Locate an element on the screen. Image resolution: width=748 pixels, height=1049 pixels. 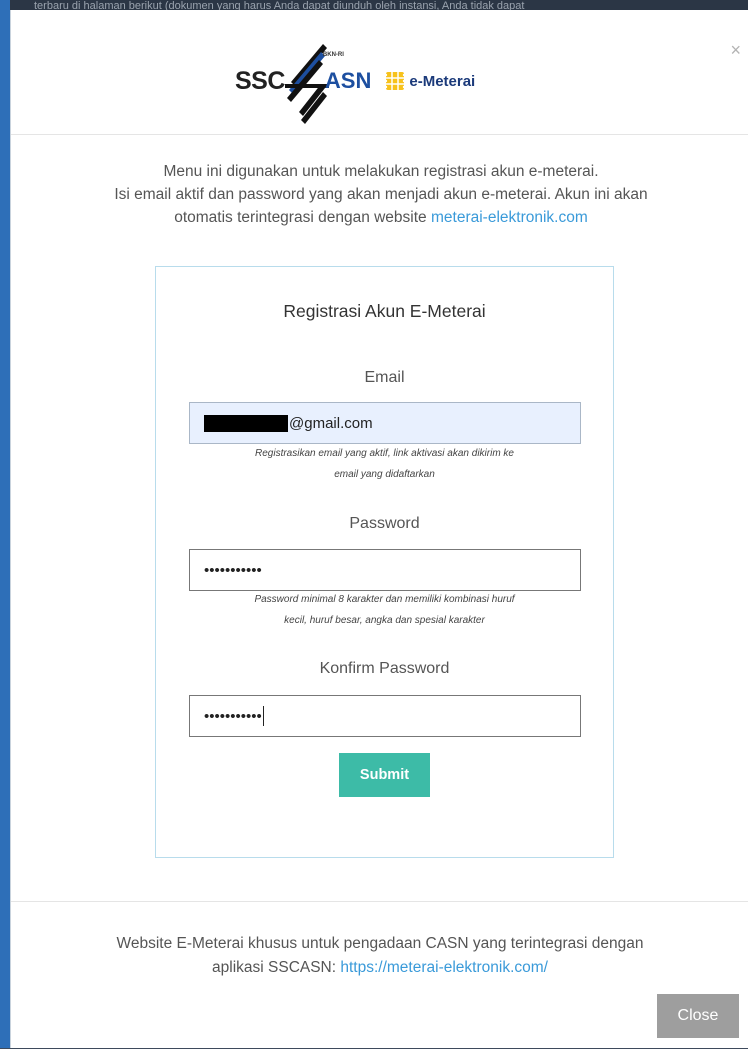
modal-header: × SSC BKN-RI ASN e-Meterai is located at coordinates (379, 72).